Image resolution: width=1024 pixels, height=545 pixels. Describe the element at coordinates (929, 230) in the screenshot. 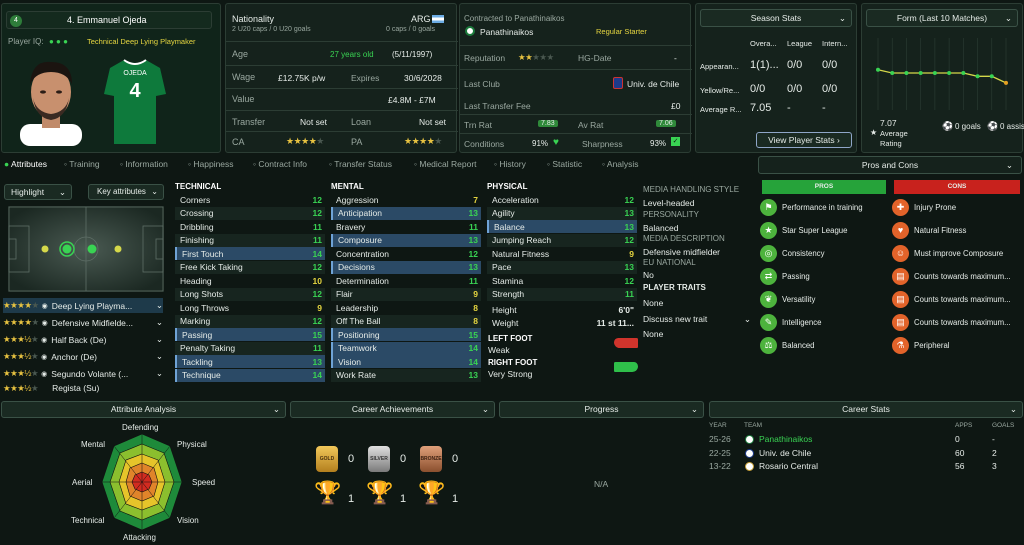

I see `con-item: ♥ Natural Fitness` at that location.